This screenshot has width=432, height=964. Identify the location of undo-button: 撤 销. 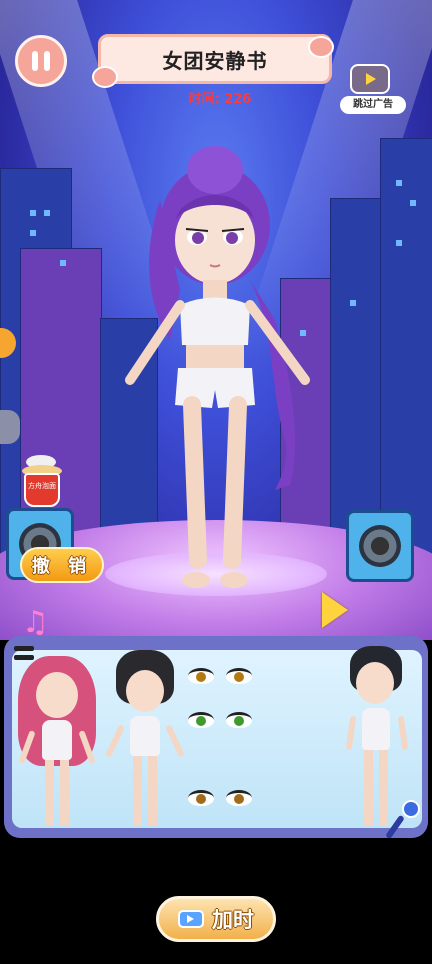
(62, 565).